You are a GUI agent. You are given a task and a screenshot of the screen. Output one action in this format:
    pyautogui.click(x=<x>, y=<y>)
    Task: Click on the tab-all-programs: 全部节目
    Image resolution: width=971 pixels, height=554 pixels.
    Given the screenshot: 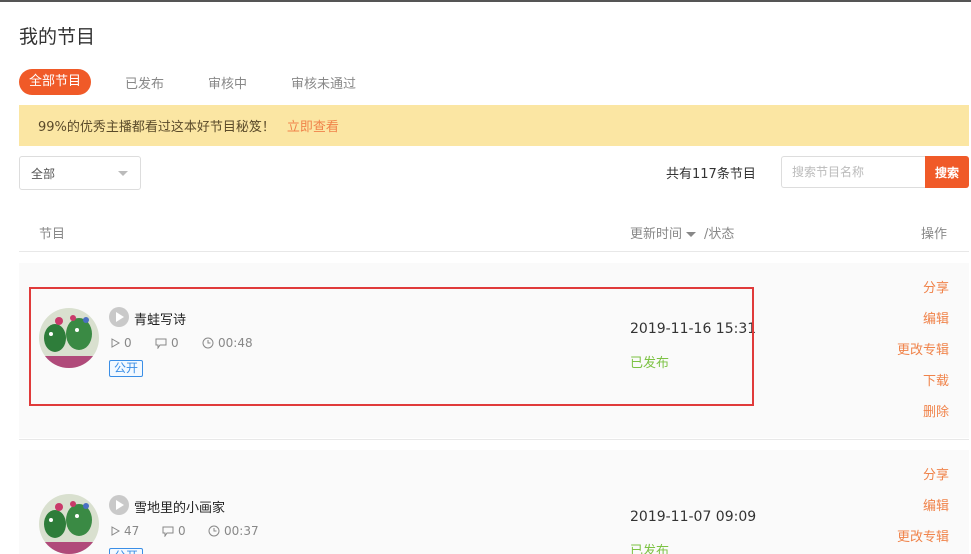 What is the action you would take?
    pyautogui.click(x=55, y=82)
    